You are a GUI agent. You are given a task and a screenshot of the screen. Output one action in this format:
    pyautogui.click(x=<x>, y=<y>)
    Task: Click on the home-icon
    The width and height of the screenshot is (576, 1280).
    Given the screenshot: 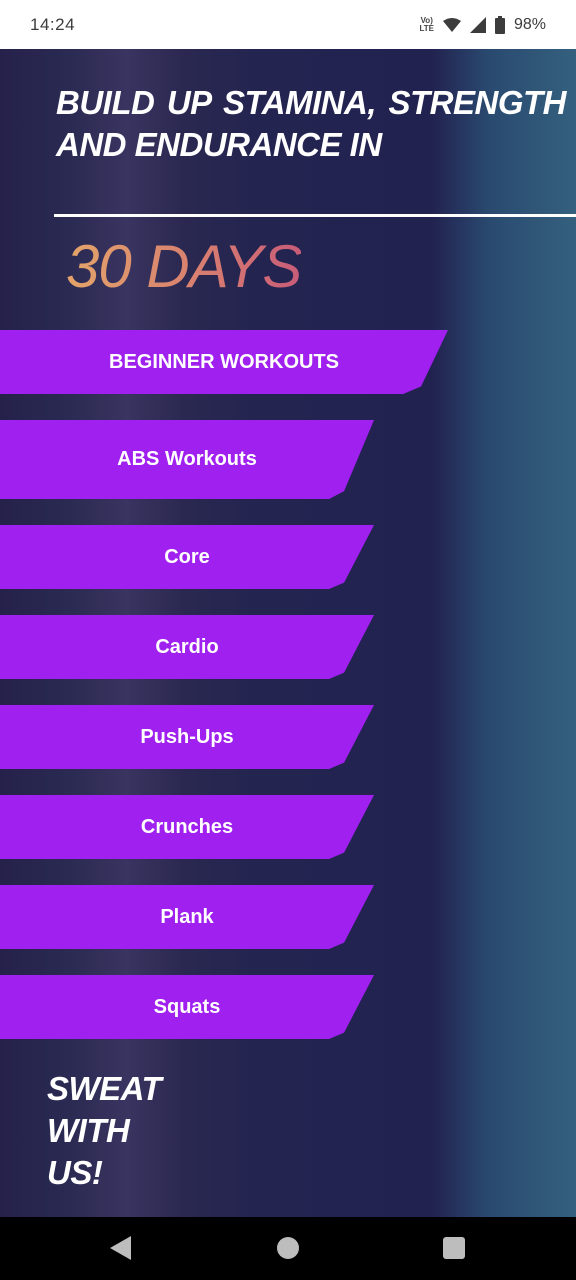 What is the action you would take?
    pyautogui.click(x=288, y=1248)
    